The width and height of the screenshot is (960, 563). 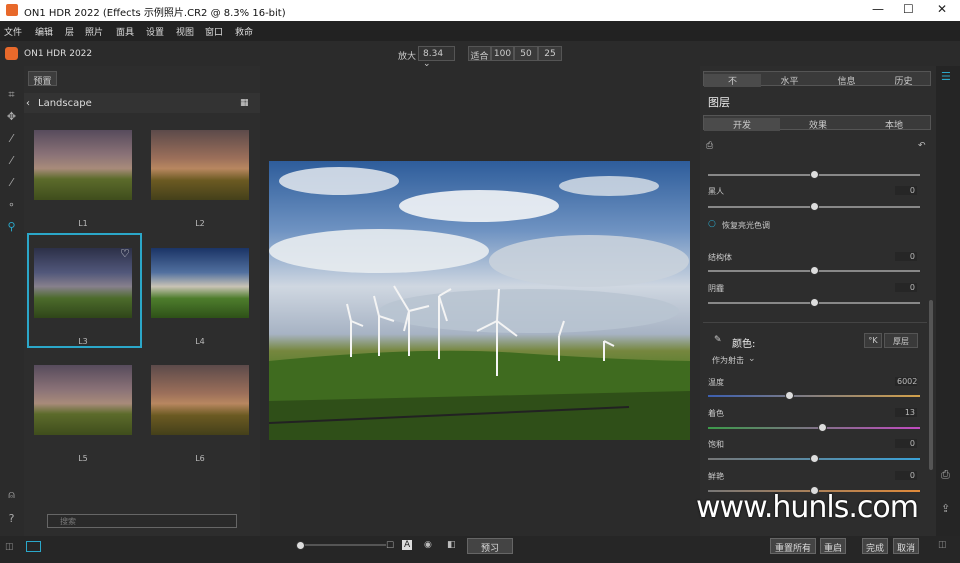 I want to click on slider-knob-tint, so click(x=822, y=427).